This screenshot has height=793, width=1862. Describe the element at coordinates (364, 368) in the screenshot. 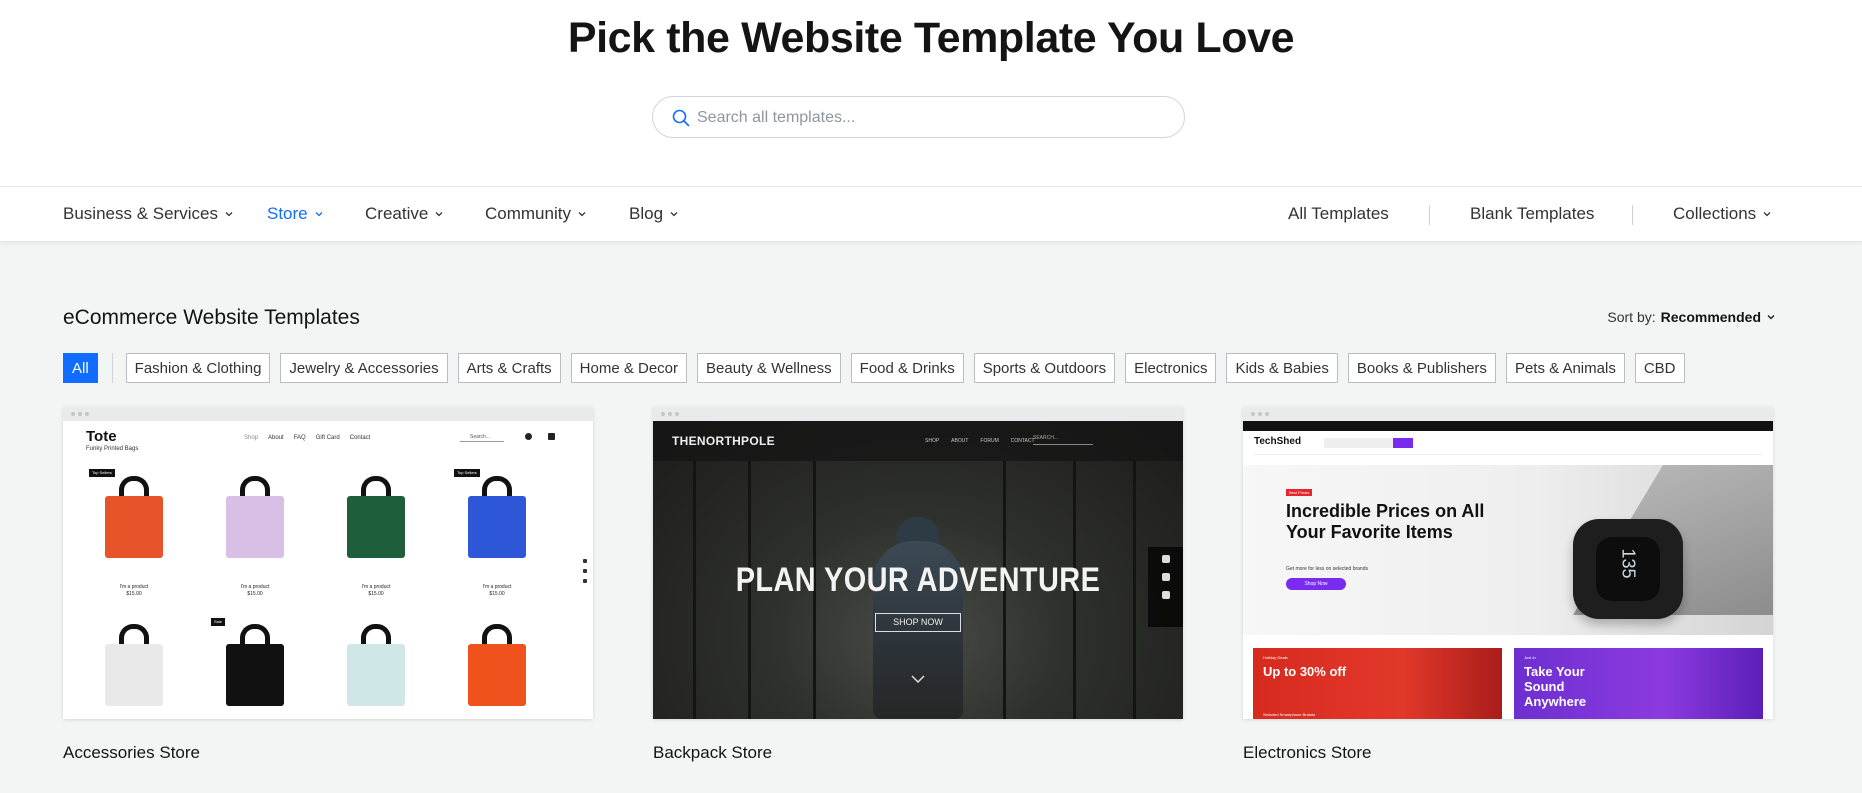

I see `filter-jewelry-accessories: Jewelry & Accessories` at that location.